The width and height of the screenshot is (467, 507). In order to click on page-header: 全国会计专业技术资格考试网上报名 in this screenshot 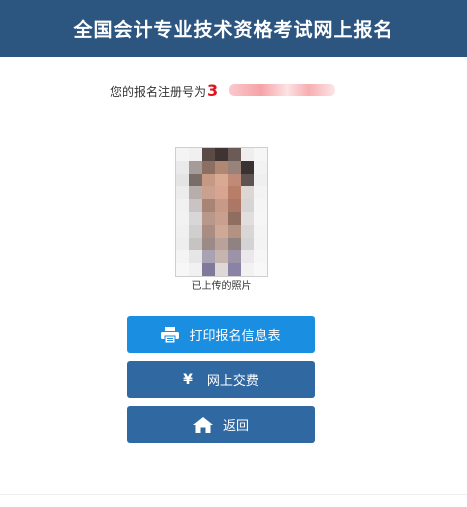, I will do `click(233, 28)`.